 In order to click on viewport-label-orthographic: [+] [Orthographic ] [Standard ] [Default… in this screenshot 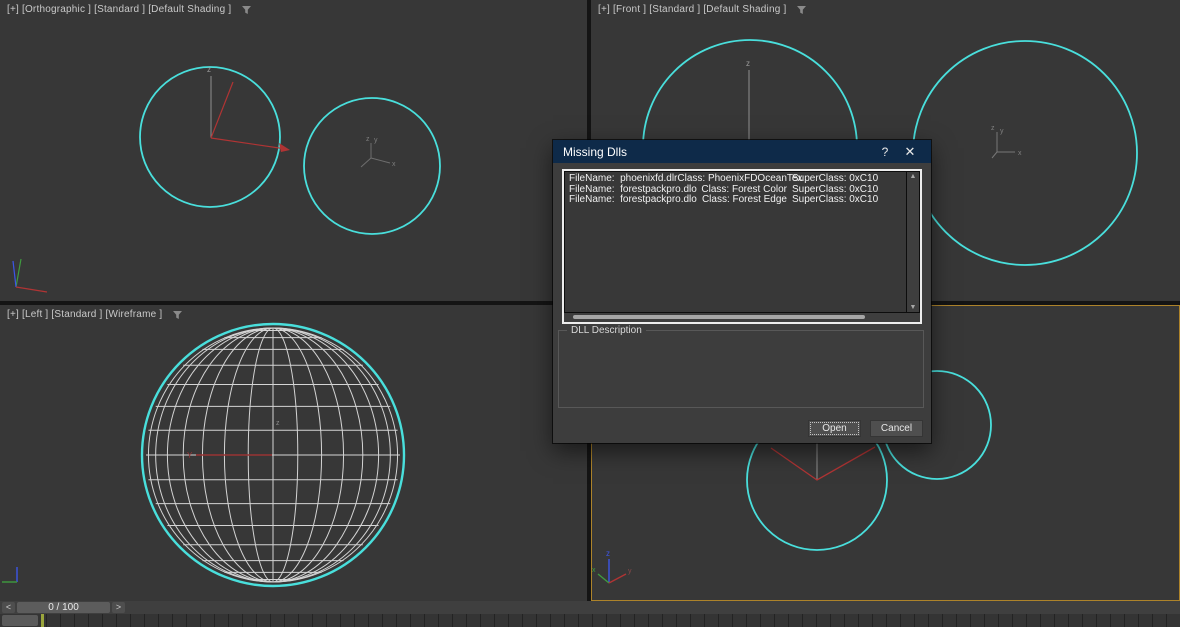, I will do `click(129, 9)`.